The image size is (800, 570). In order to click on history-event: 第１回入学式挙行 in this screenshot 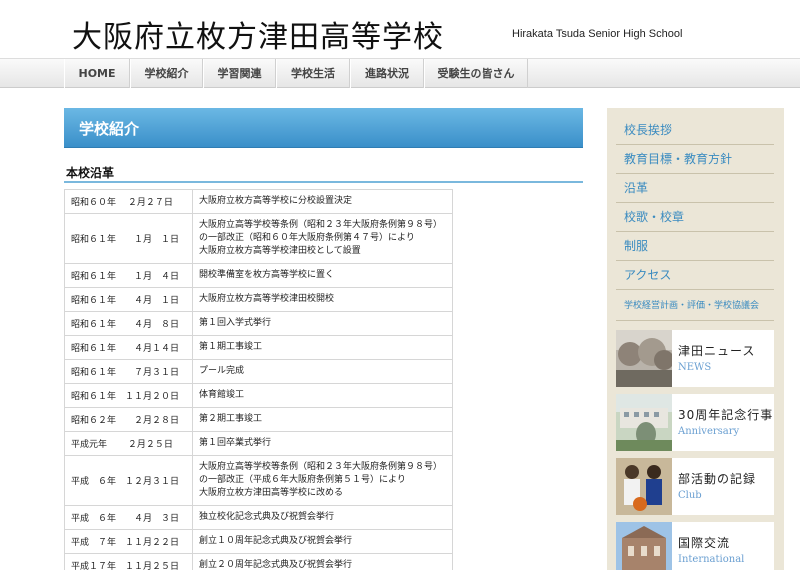, I will do `click(322, 323)`.